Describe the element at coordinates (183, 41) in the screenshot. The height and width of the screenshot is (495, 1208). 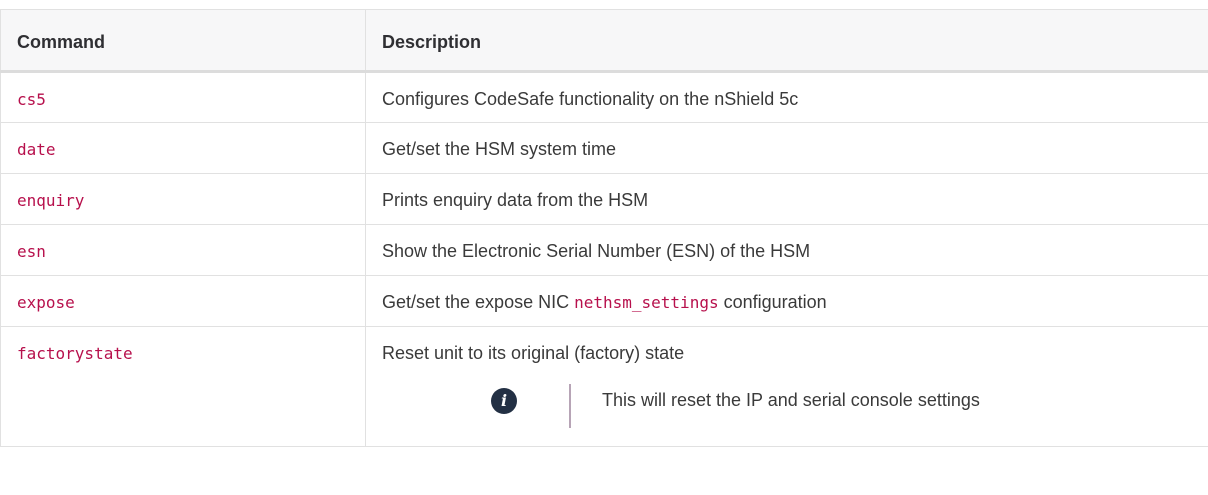
I see `column-header-command: Command` at that location.